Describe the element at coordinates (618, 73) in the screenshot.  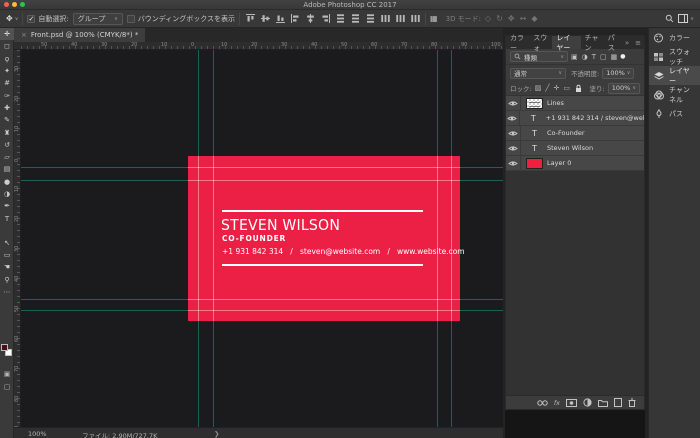
I see `opacity-field: 100% ∨` at that location.